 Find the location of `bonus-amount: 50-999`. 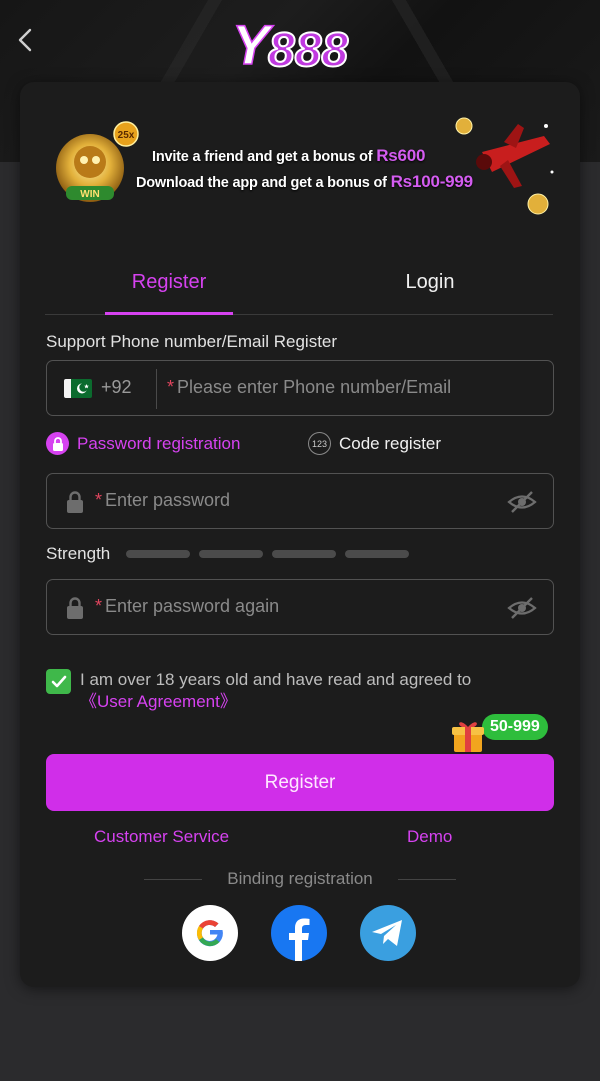

bonus-amount: 50-999 is located at coordinates (515, 727).